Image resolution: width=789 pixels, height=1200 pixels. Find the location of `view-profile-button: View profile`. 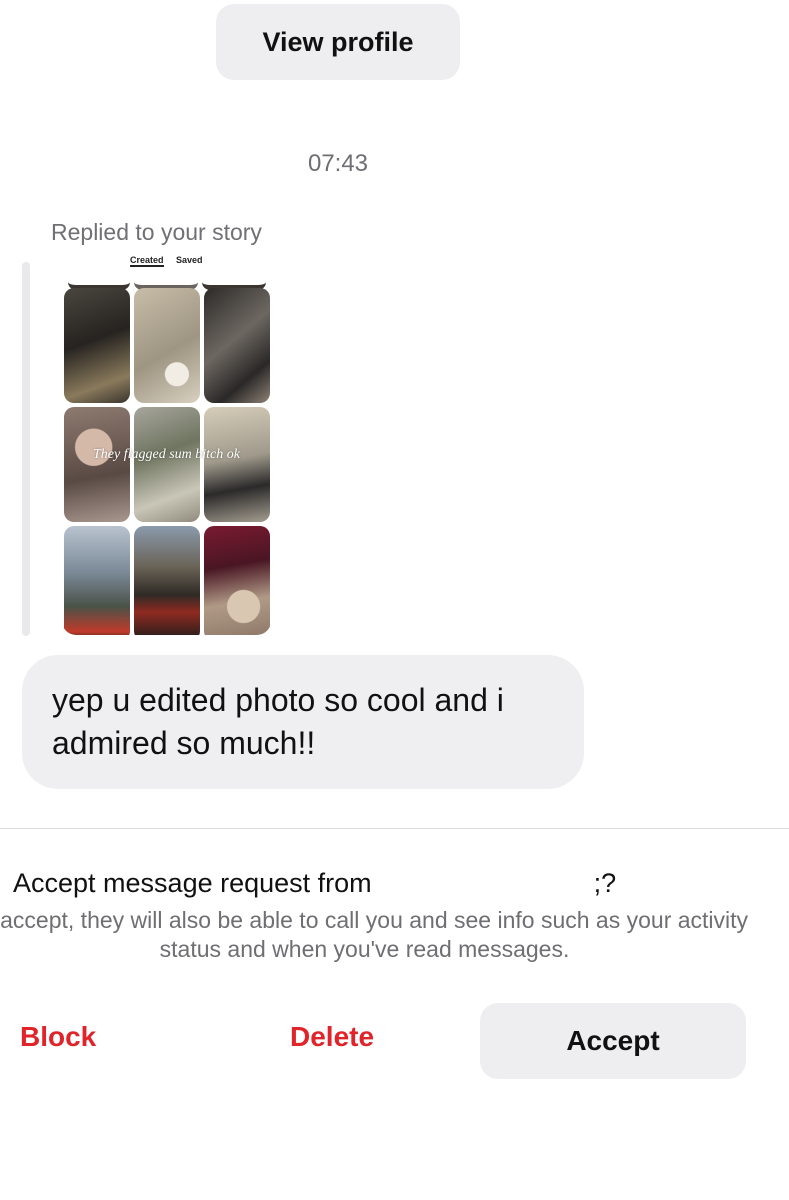

view-profile-button: View profile is located at coordinates (338, 42).